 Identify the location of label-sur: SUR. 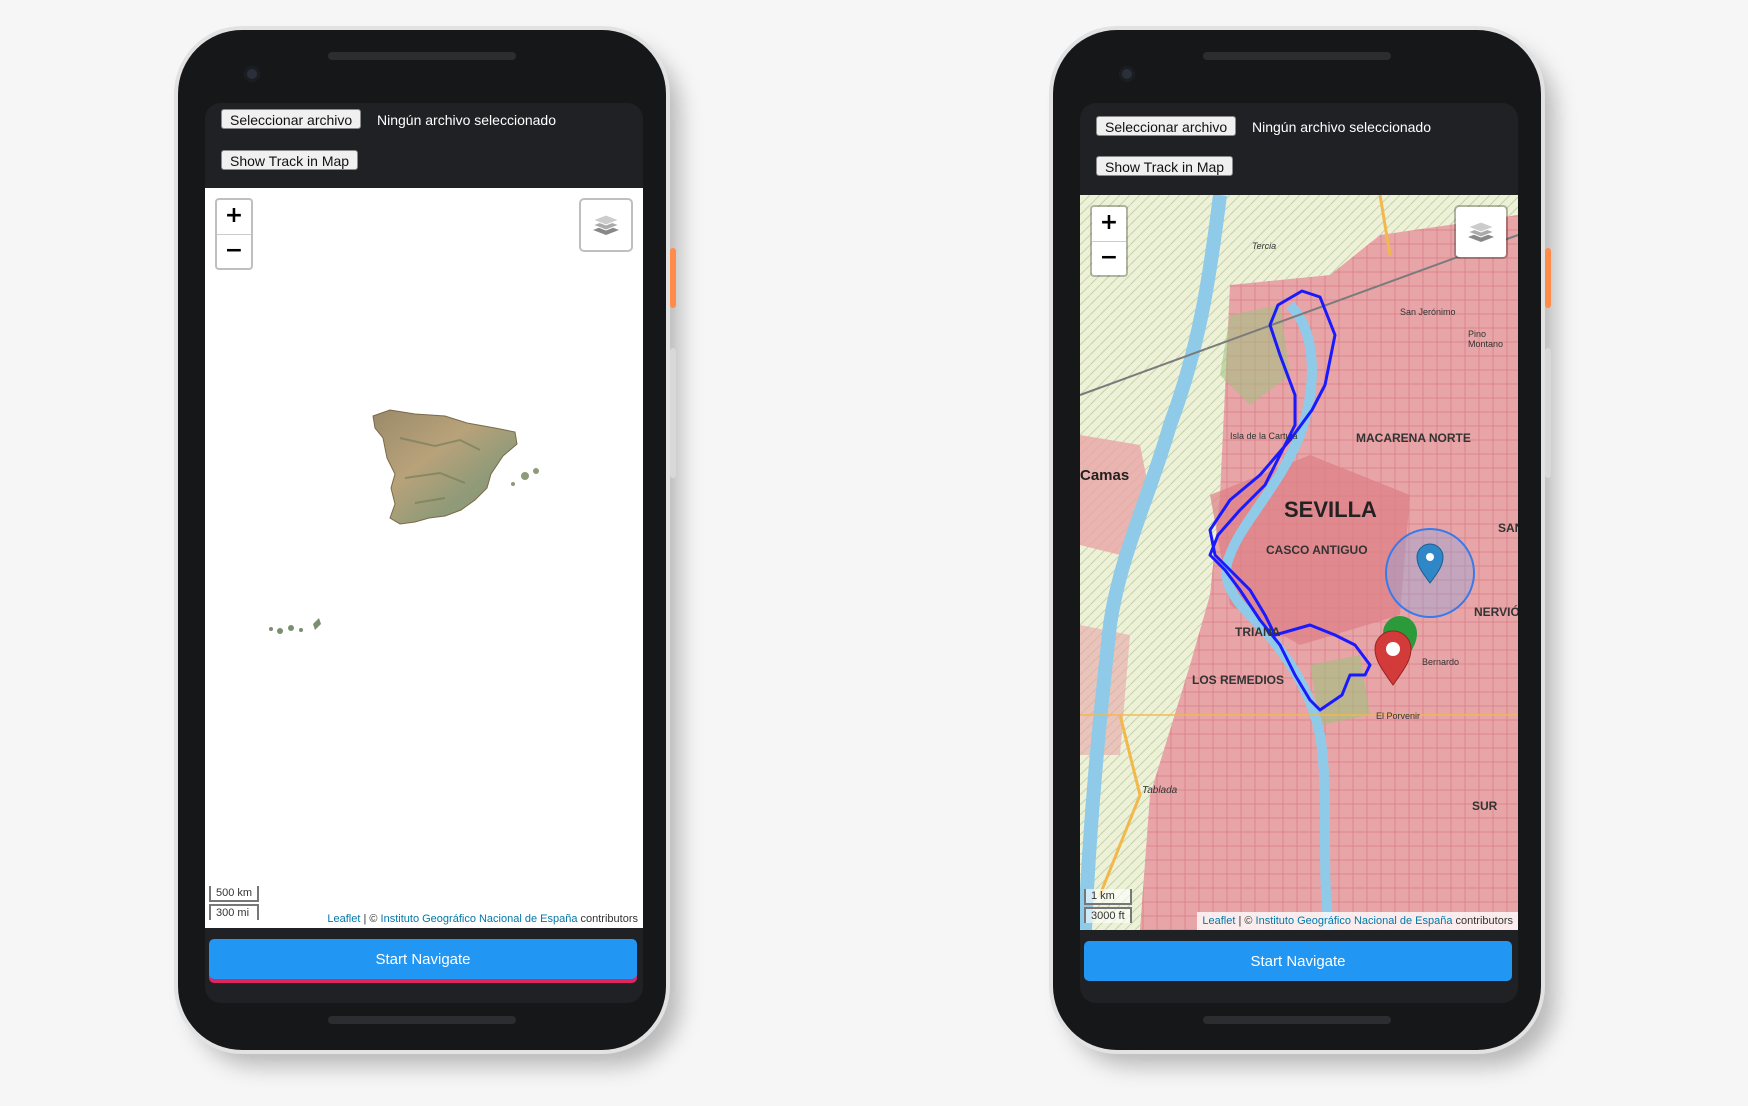
(1485, 806).